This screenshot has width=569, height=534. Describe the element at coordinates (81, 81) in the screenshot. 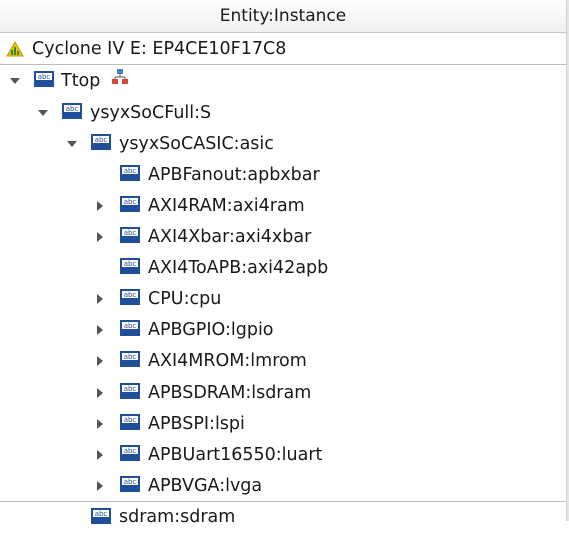

I see `tree-node-label: Ttop` at that location.